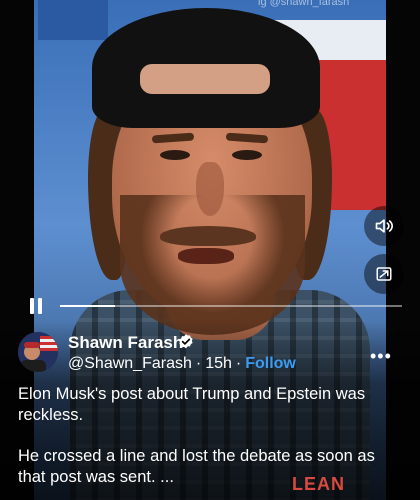  Describe the element at coordinates (205, 79) in the screenshot. I see `subject-cap-strap` at that location.